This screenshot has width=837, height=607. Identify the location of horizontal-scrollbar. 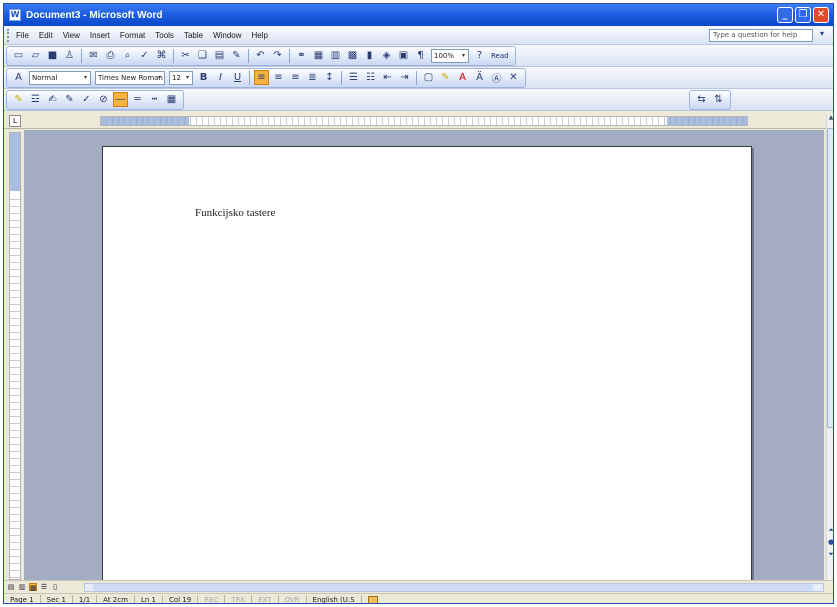
(454, 587).